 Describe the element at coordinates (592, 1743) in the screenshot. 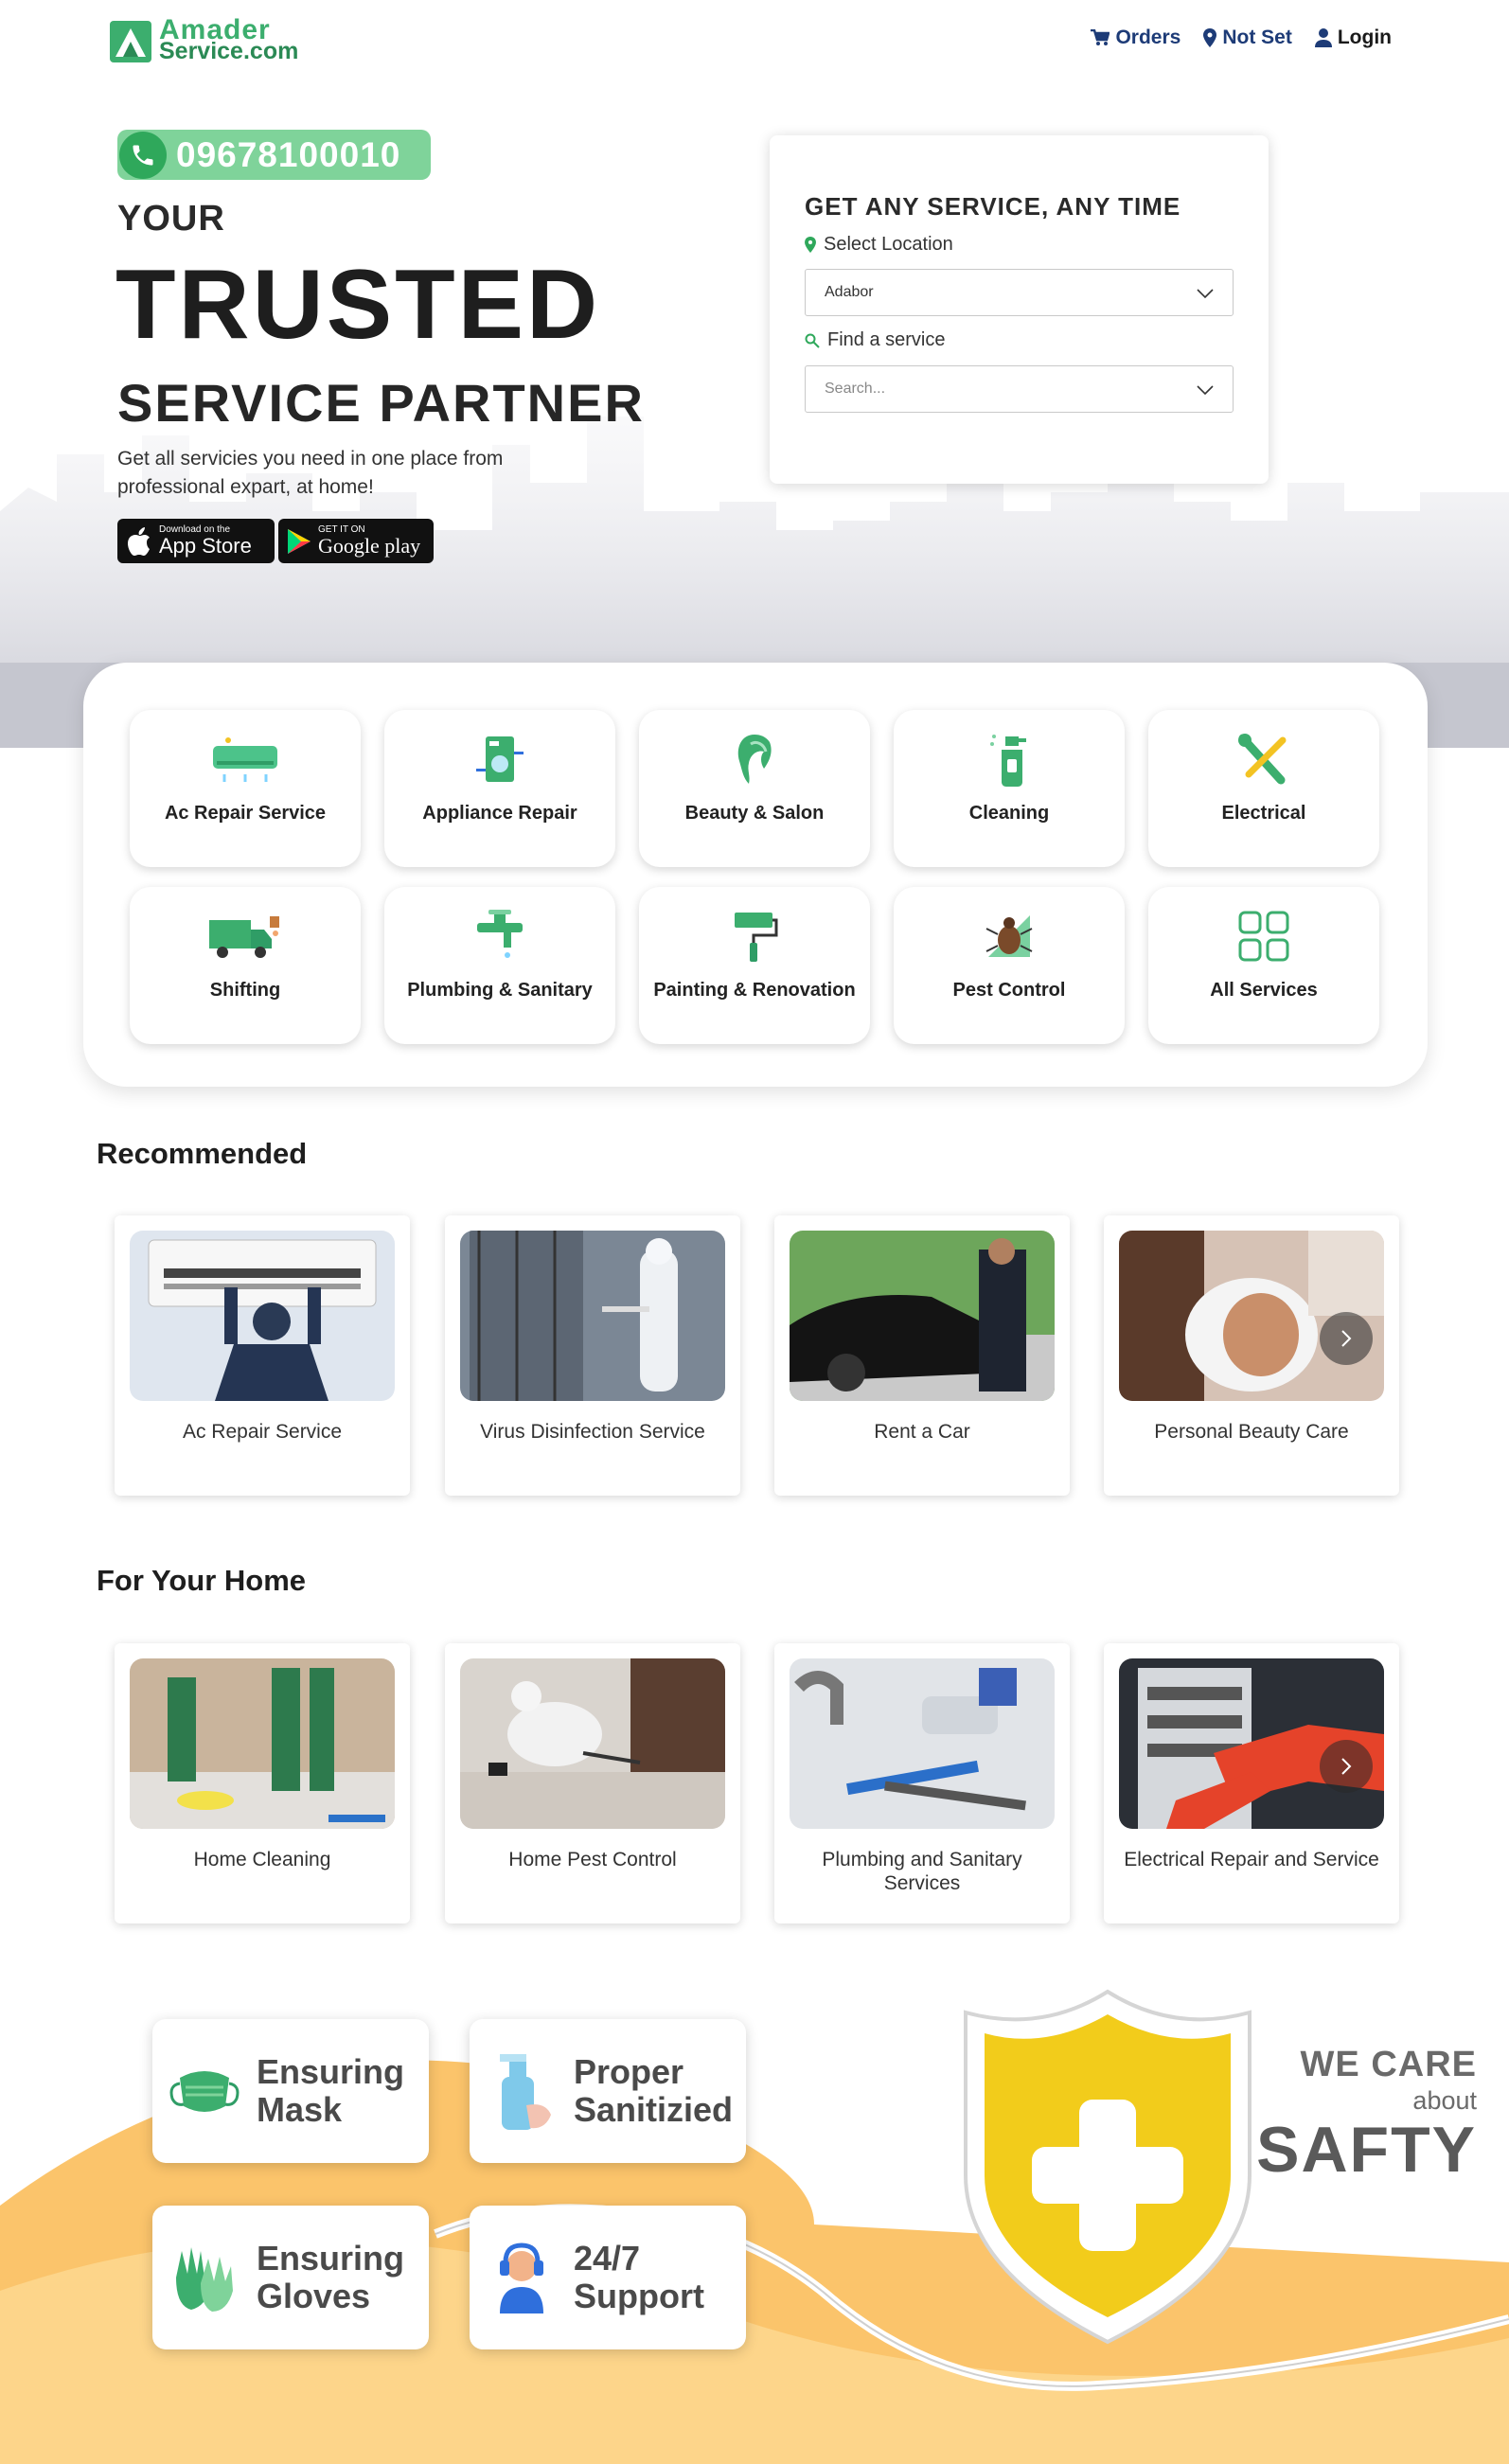

I see `home-pest-control-photo` at that location.